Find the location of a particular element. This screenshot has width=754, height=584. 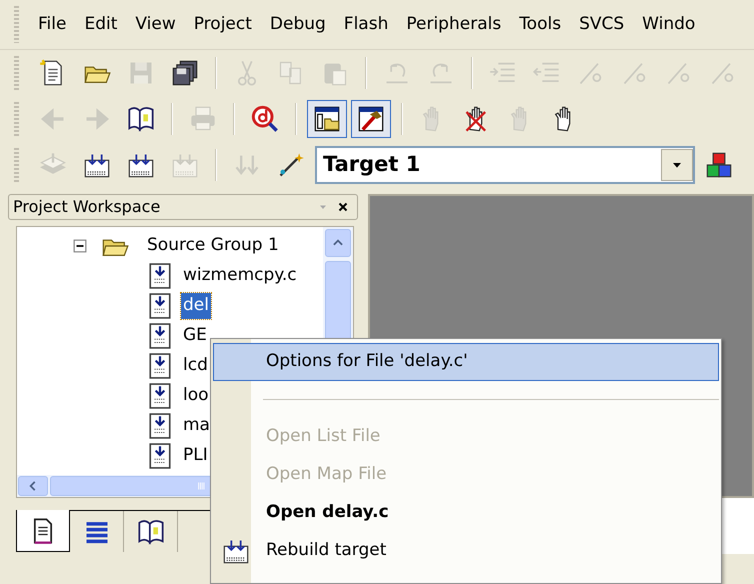

disks-icon is located at coordinates (185, 73).